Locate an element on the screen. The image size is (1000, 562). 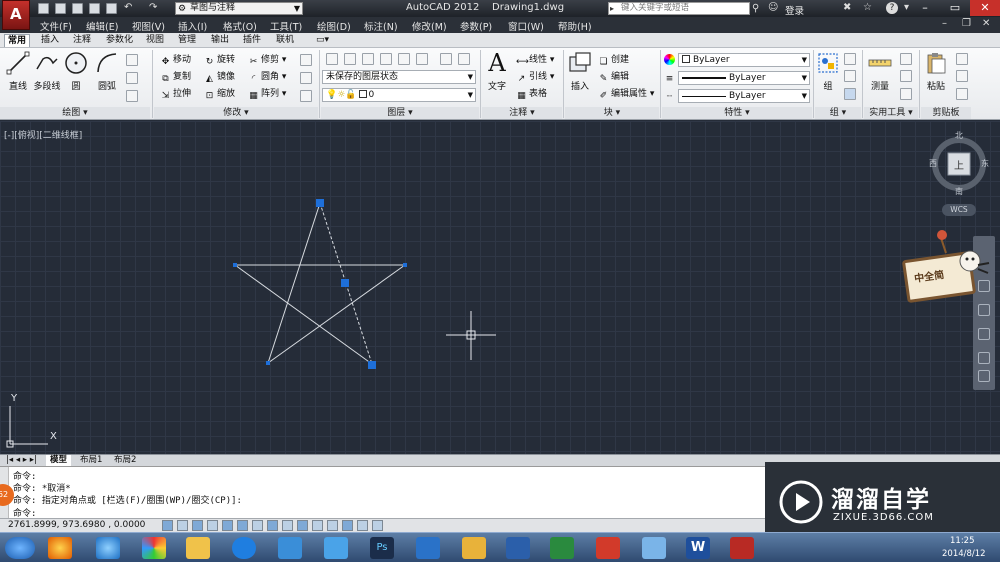
user-icon: ☺ is located at coordinates (773, 7).